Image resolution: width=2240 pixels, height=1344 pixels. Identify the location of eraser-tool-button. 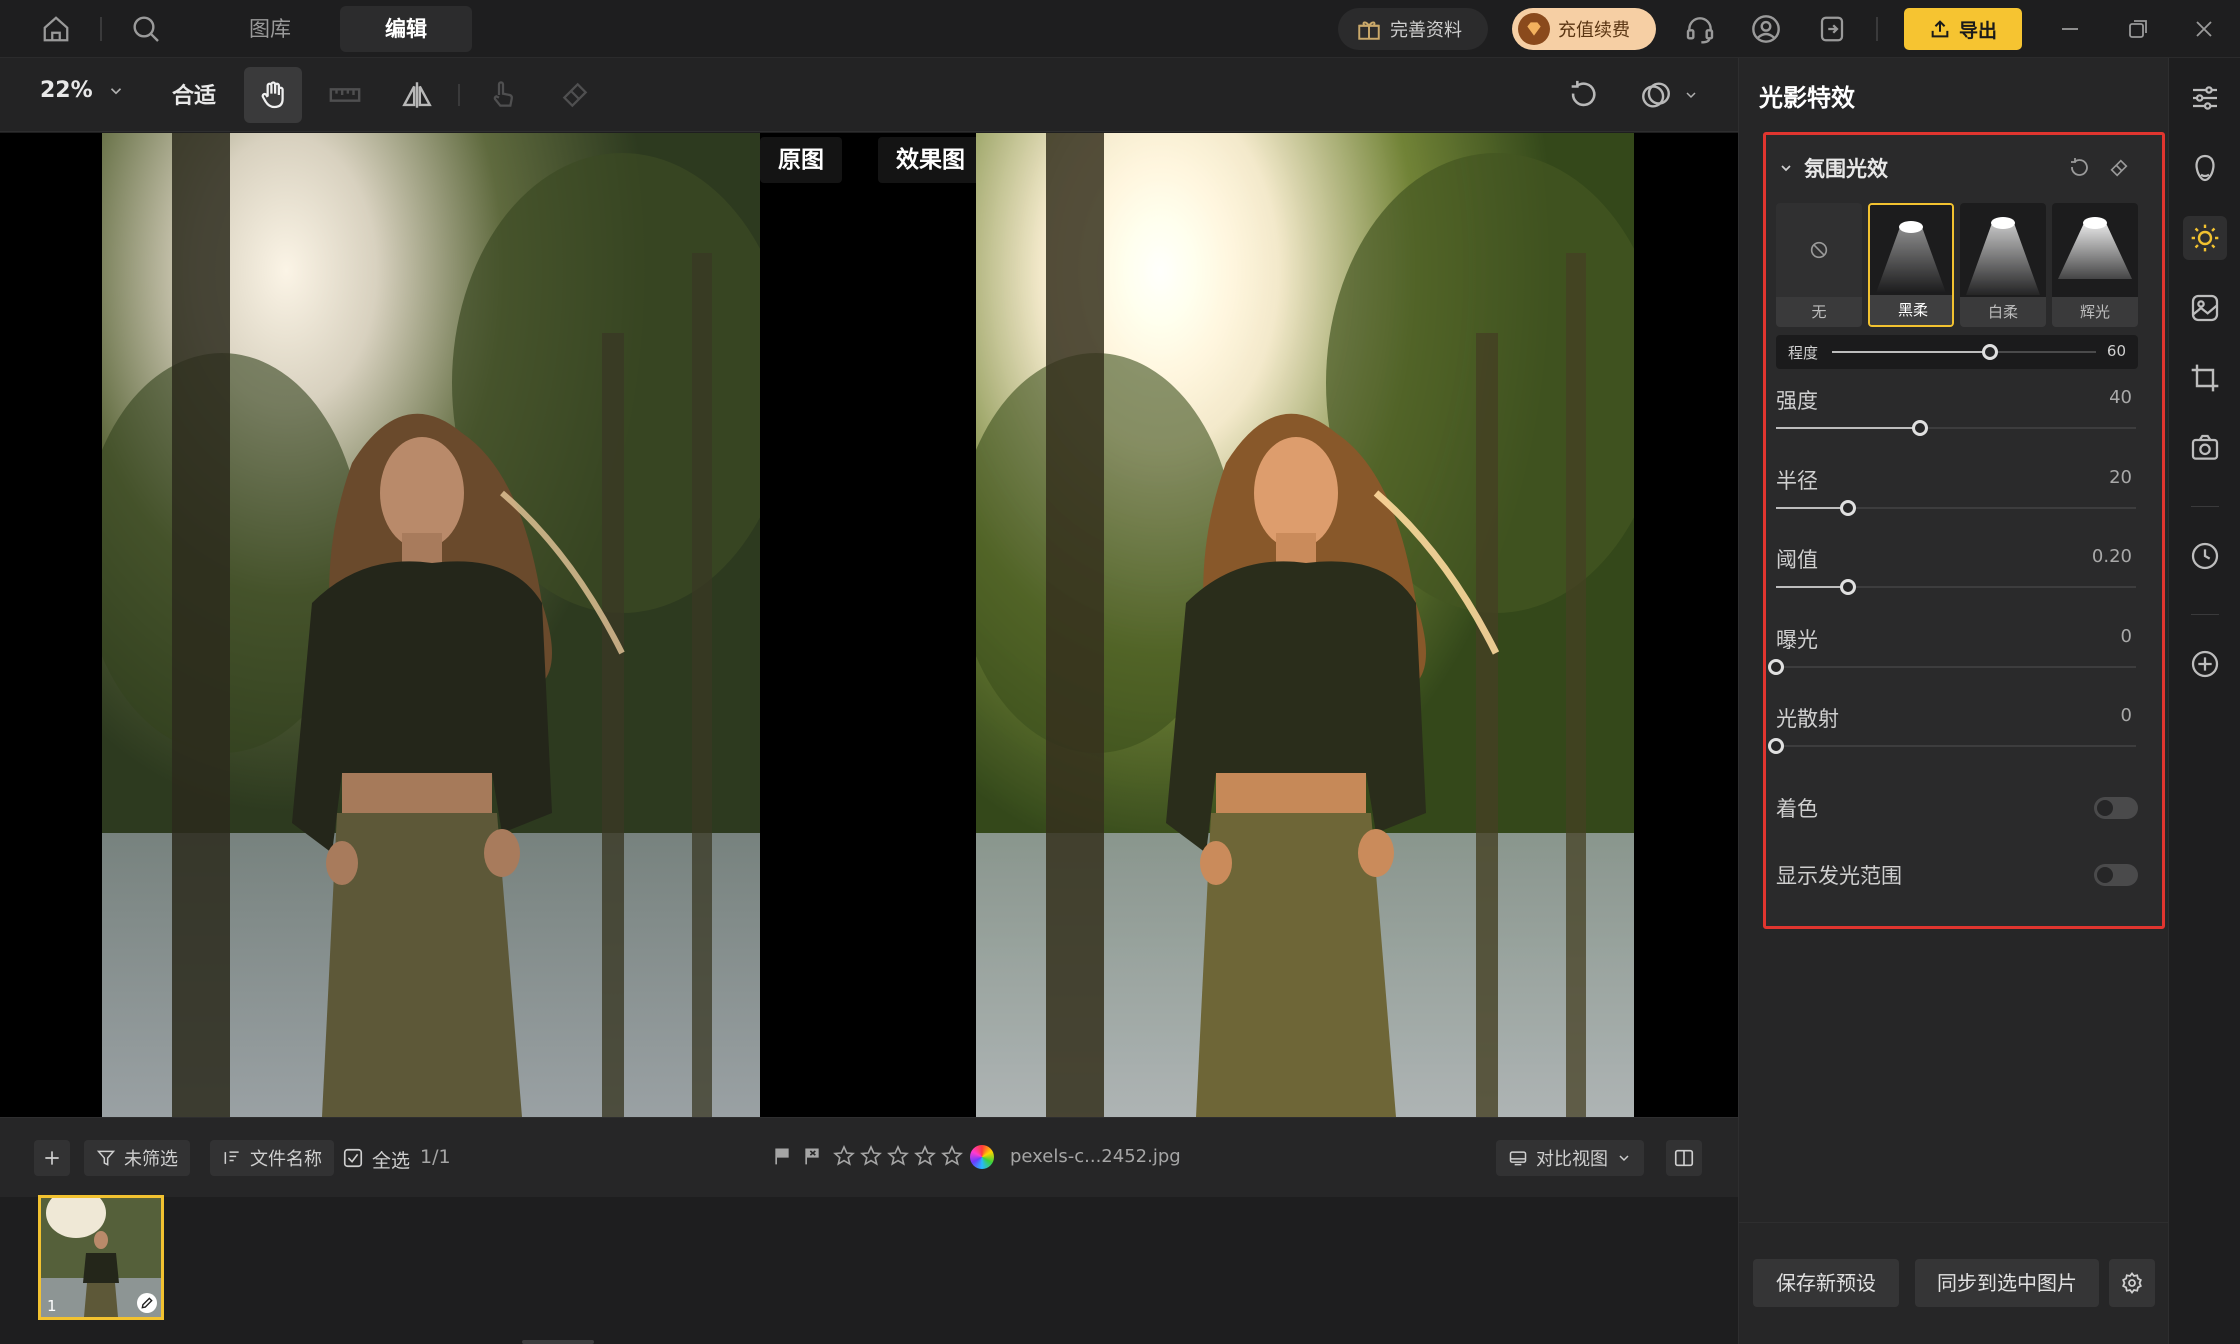
(575, 95).